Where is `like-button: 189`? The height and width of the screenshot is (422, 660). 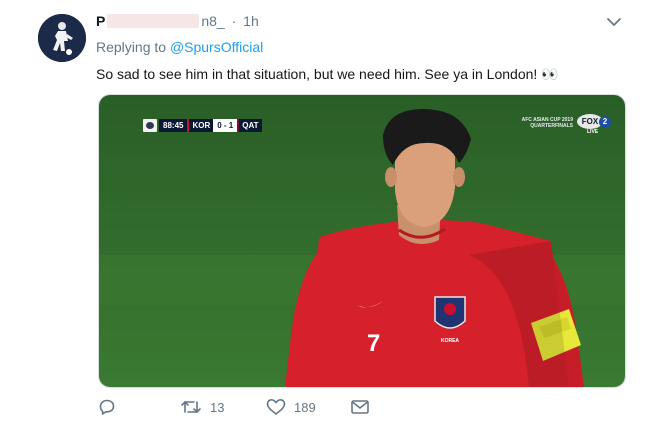
like-button: 189 is located at coordinates (291, 407).